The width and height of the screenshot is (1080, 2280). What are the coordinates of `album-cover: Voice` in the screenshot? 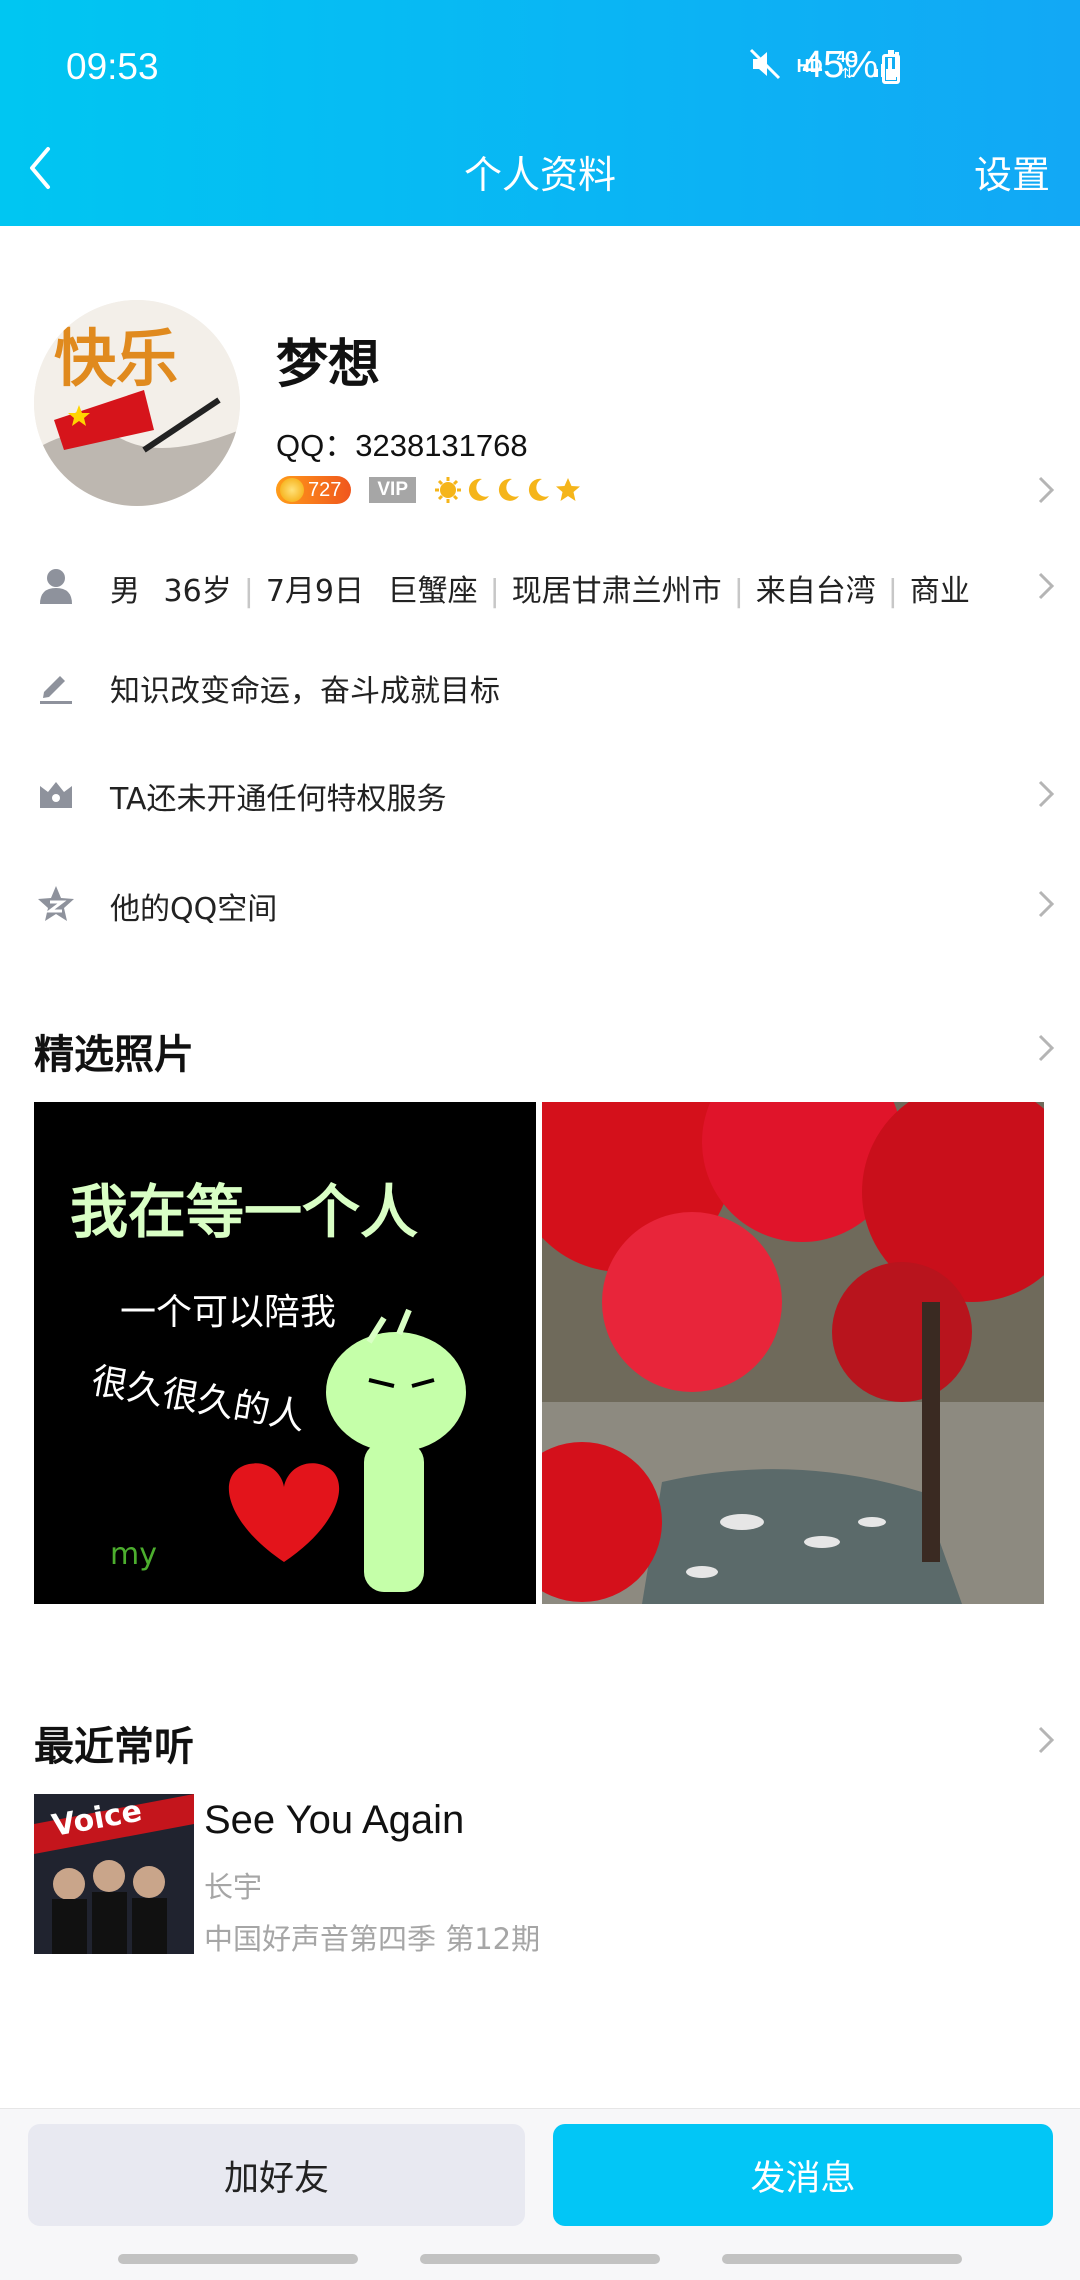 It's located at (114, 1874).